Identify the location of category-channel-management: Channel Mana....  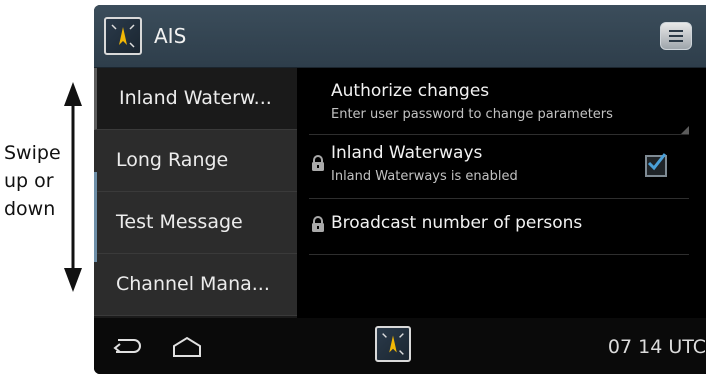
(195, 285).